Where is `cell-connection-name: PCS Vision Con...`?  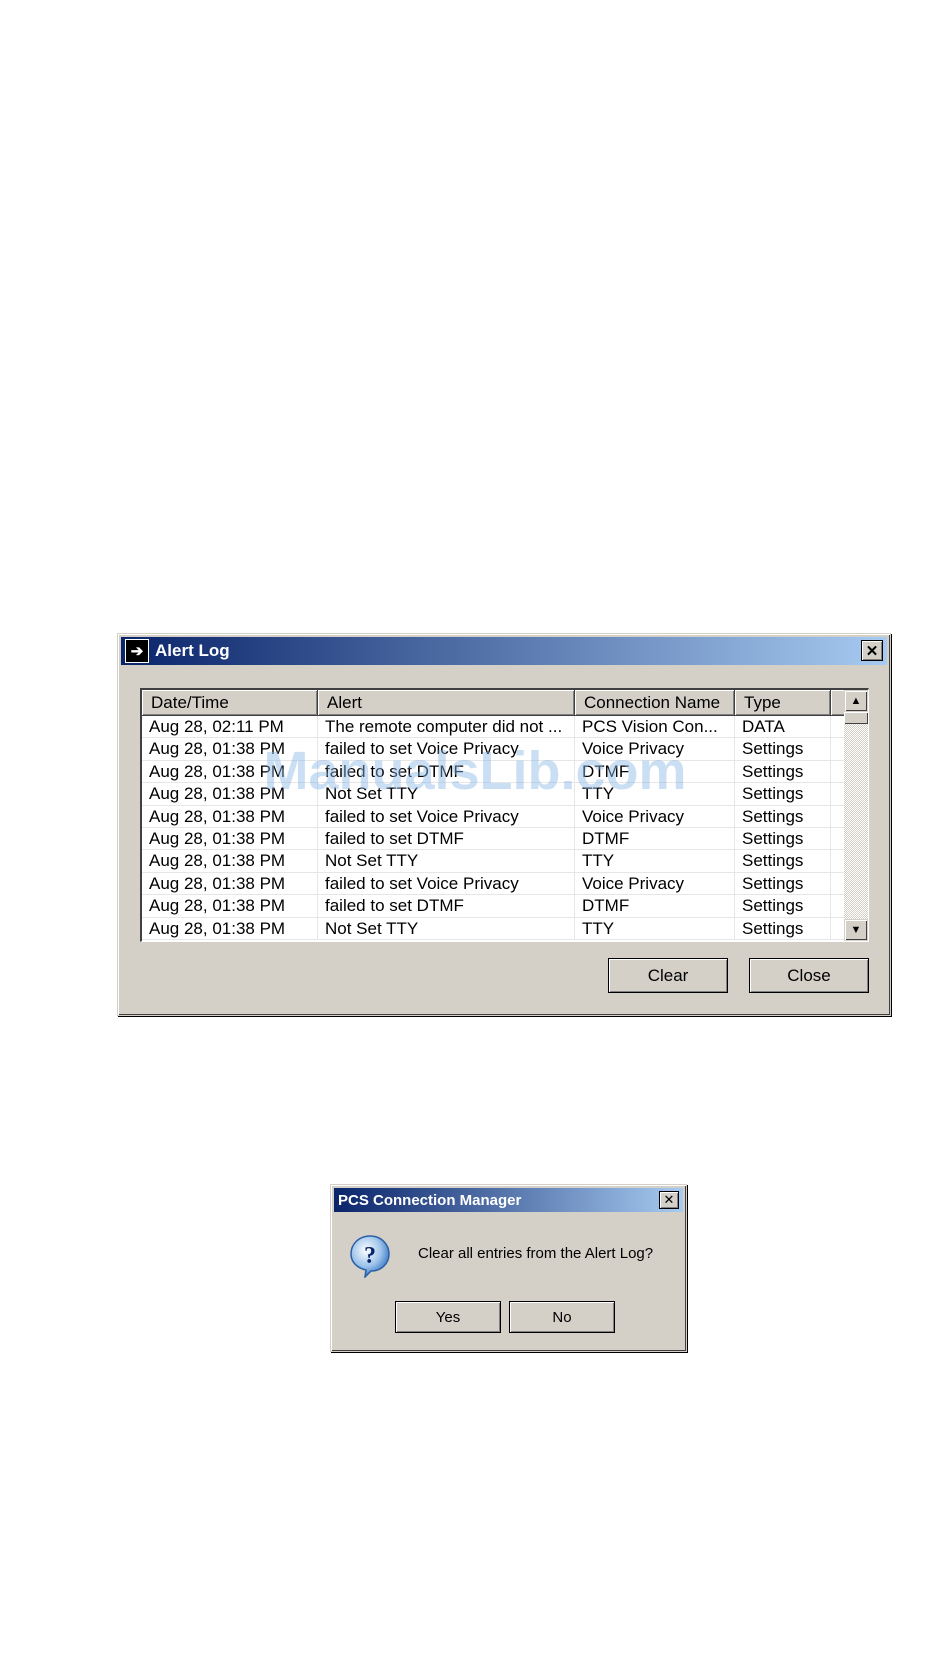 cell-connection-name: PCS Vision Con... is located at coordinates (655, 727).